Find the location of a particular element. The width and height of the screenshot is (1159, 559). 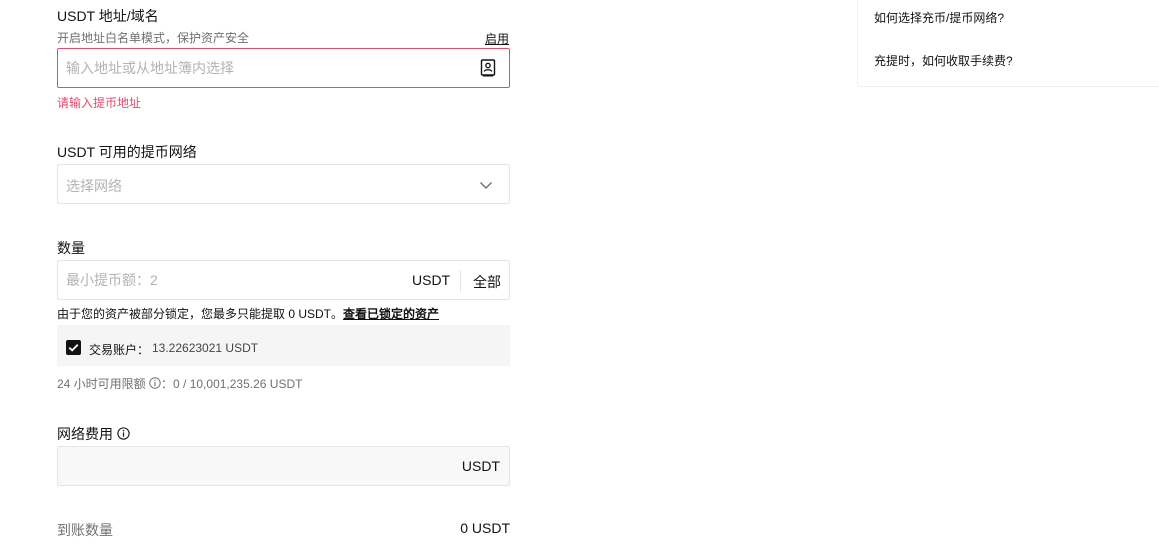

network-select: 选择网络 is located at coordinates (283, 184).